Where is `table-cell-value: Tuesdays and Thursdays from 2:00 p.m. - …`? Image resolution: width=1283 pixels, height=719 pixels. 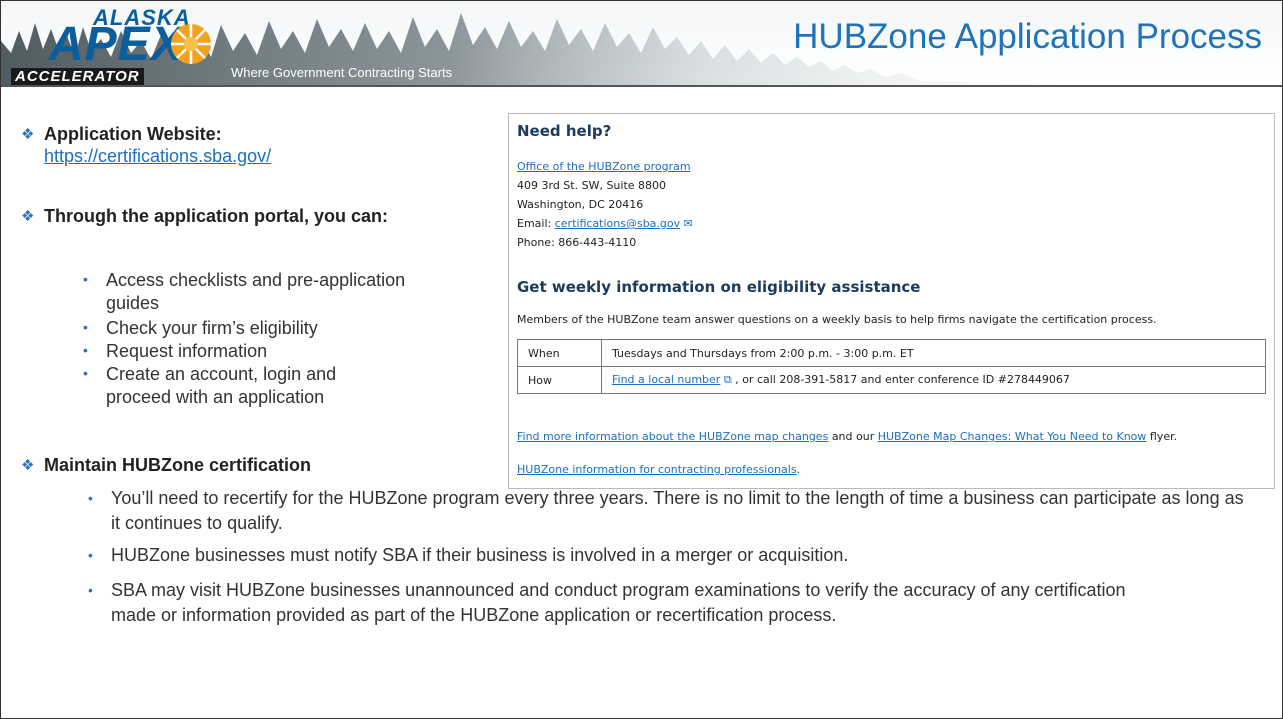 table-cell-value: Tuesdays and Thursdays from 2:00 p.m. - … is located at coordinates (933, 353).